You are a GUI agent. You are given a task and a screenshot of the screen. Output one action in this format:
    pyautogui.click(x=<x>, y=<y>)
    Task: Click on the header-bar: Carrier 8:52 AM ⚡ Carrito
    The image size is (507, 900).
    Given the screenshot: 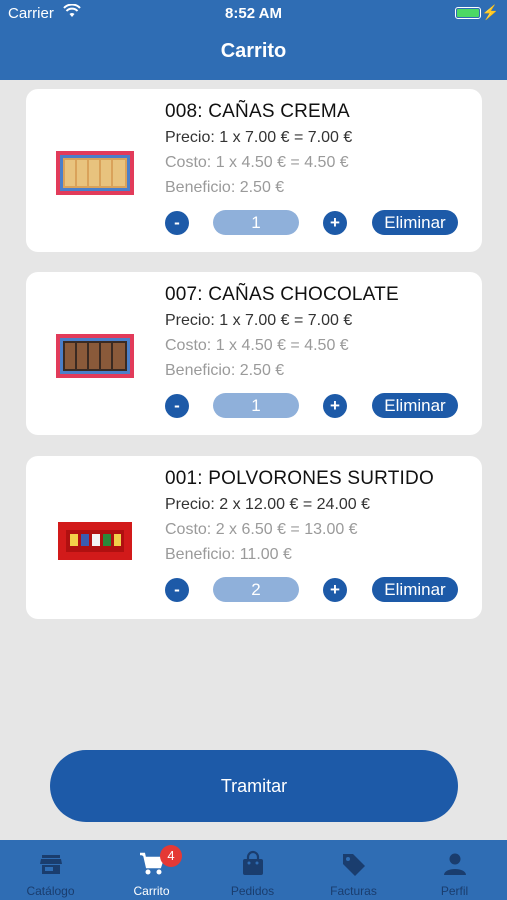 What is the action you would take?
    pyautogui.click(x=253, y=40)
    